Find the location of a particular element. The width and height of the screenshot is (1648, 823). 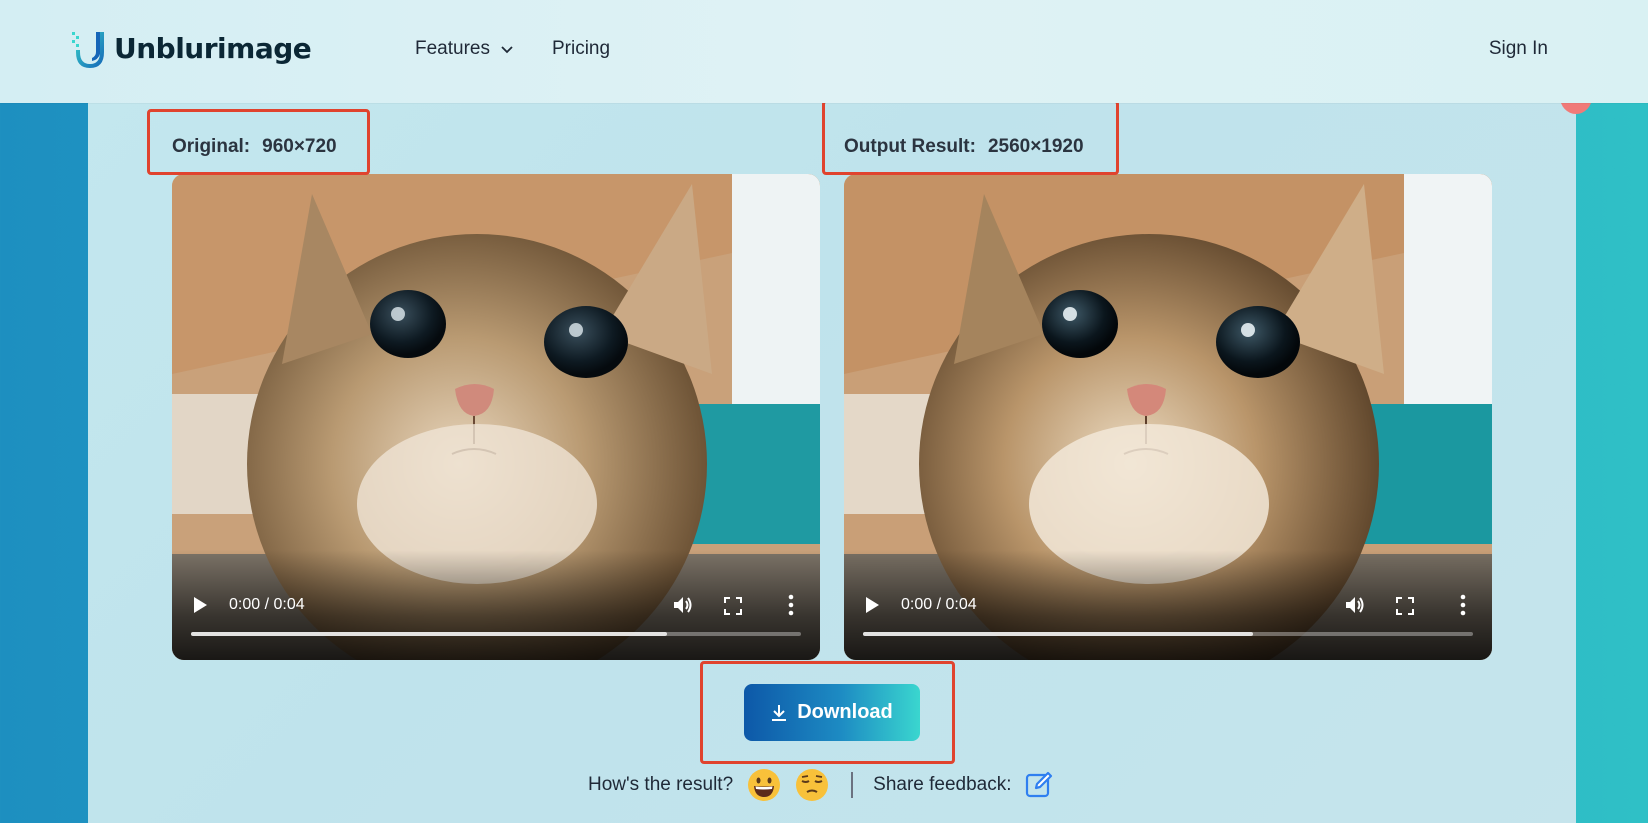

feedback-bar: How's the result? Share feedback: is located at coordinates (821, 785).